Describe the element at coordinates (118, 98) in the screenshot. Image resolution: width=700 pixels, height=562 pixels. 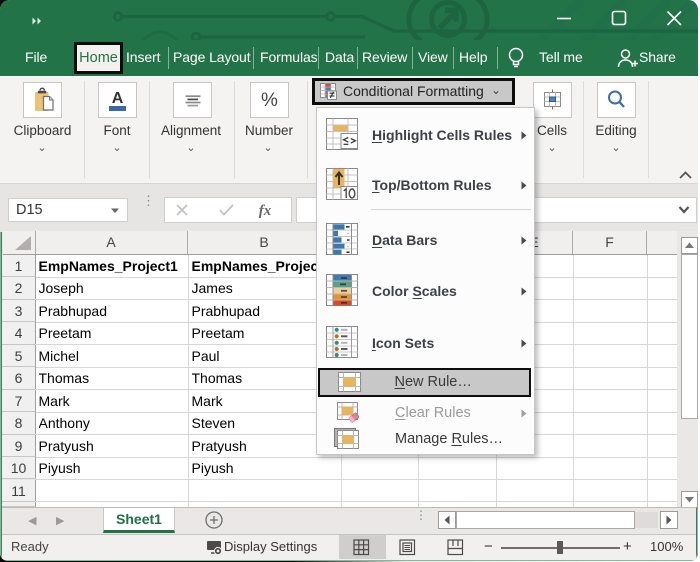
I see `svg-text: A` at that location.